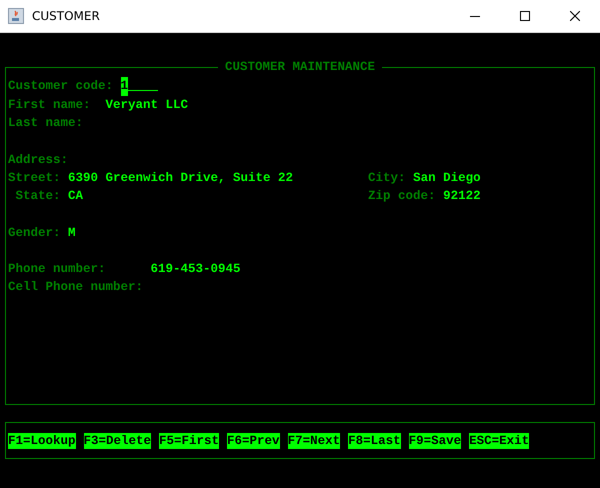 The height and width of the screenshot is (488, 600). Describe the element at coordinates (253, 440) in the screenshot. I see `function-key-button: F6=Prev` at that location.